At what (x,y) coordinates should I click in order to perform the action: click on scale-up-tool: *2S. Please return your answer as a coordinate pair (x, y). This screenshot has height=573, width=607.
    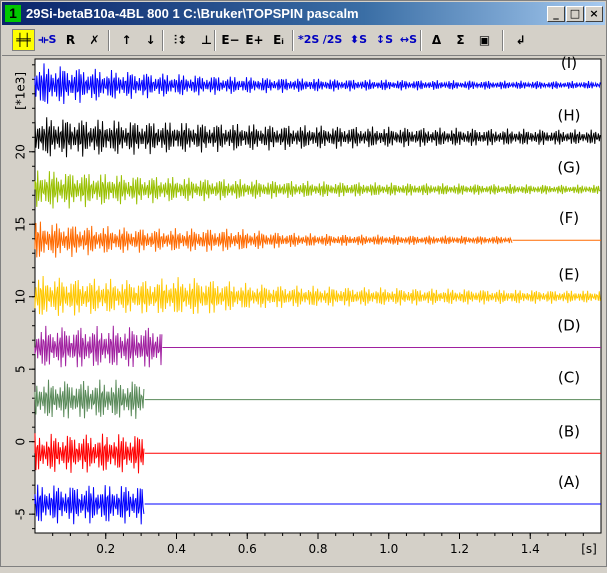
    Looking at the image, I should click on (308, 40).